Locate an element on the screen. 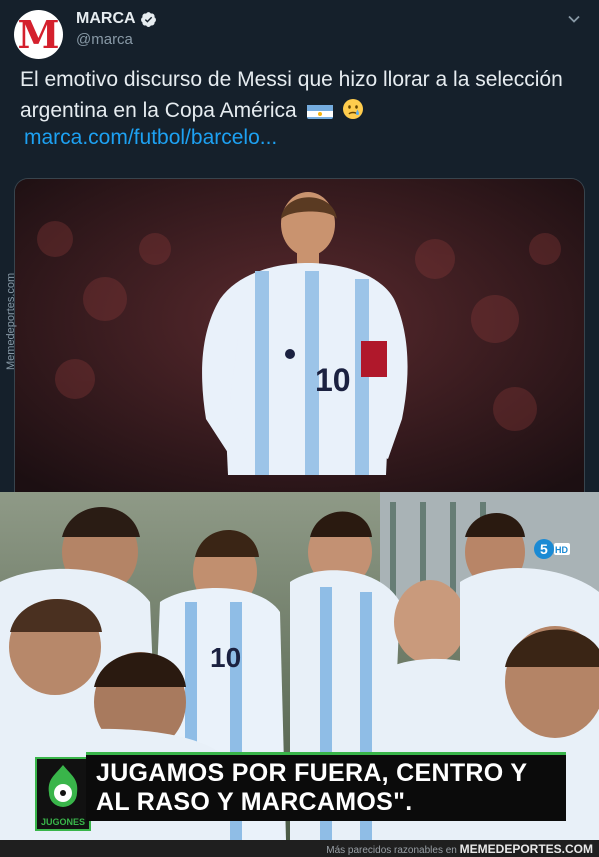  jugones-channel-logo: JUGONES is located at coordinates (63, 794).